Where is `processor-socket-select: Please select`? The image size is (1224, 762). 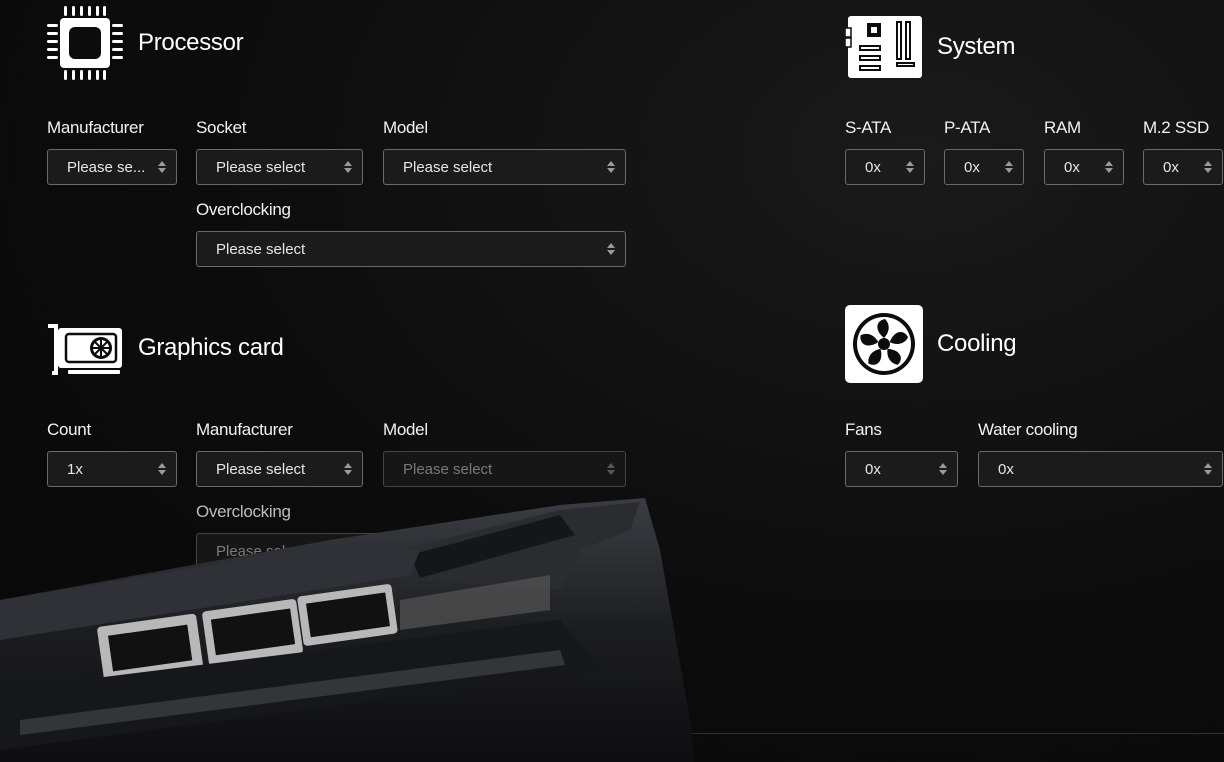
processor-socket-select: Please select is located at coordinates (279, 167).